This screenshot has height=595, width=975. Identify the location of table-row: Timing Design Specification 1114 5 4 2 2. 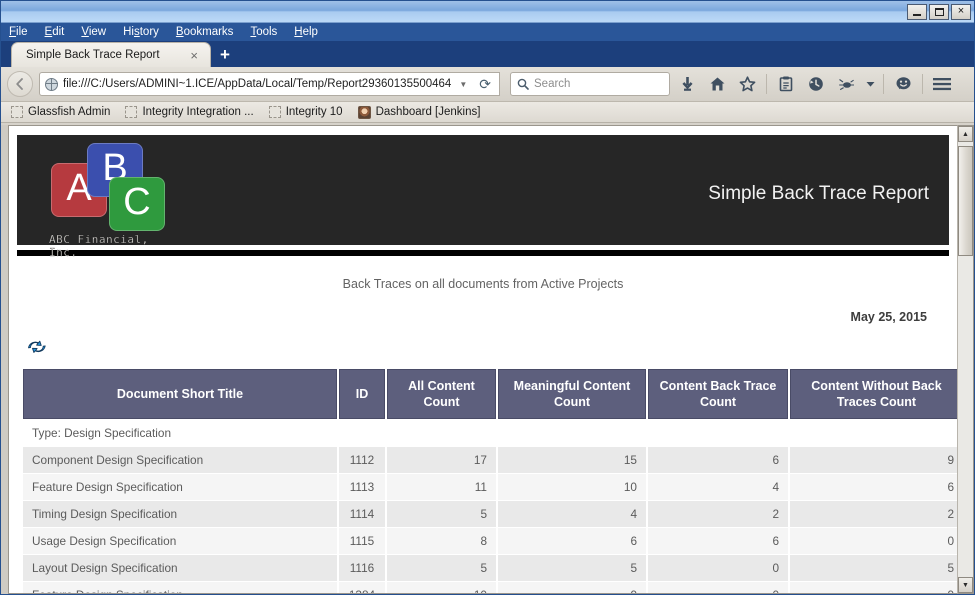
(490, 514).